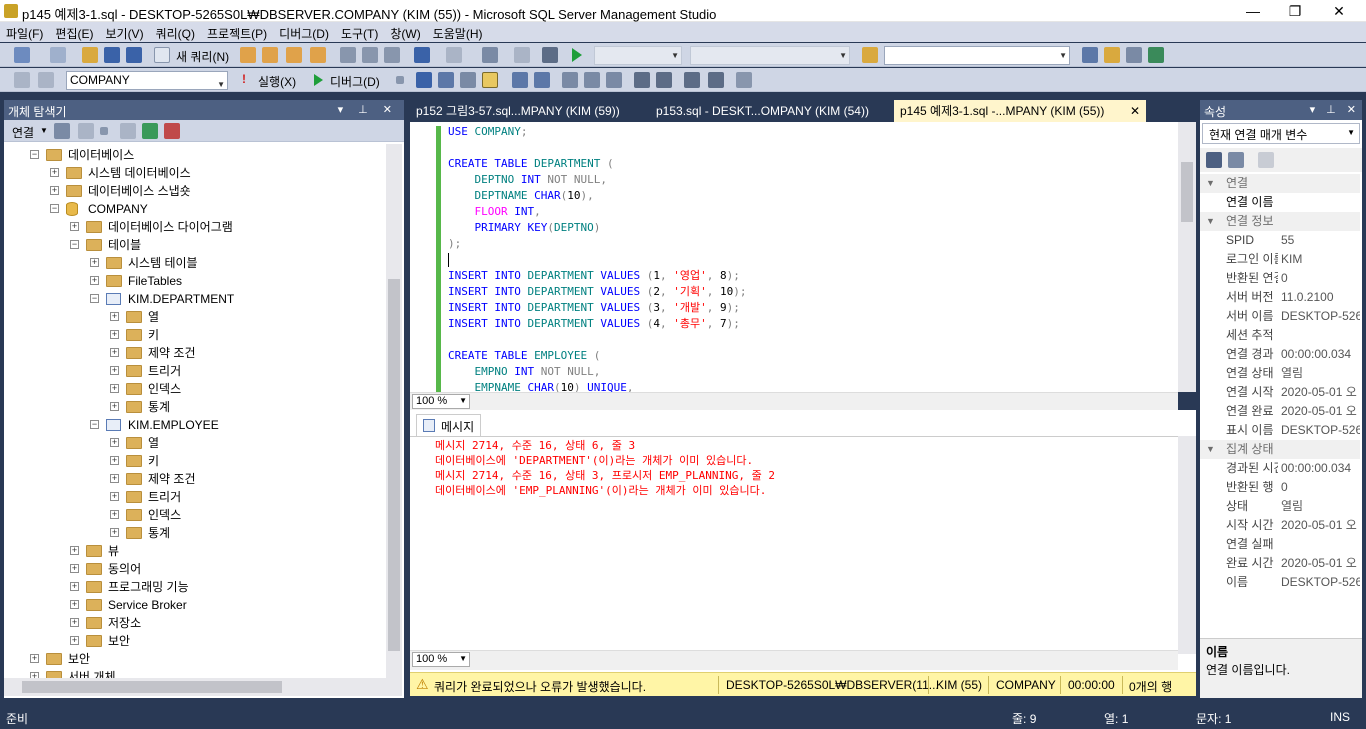  What do you see at coordinates (1280, 202) in the screenshot?
I see `property-row: 연결 이름` at bounding box center [1280, 202].